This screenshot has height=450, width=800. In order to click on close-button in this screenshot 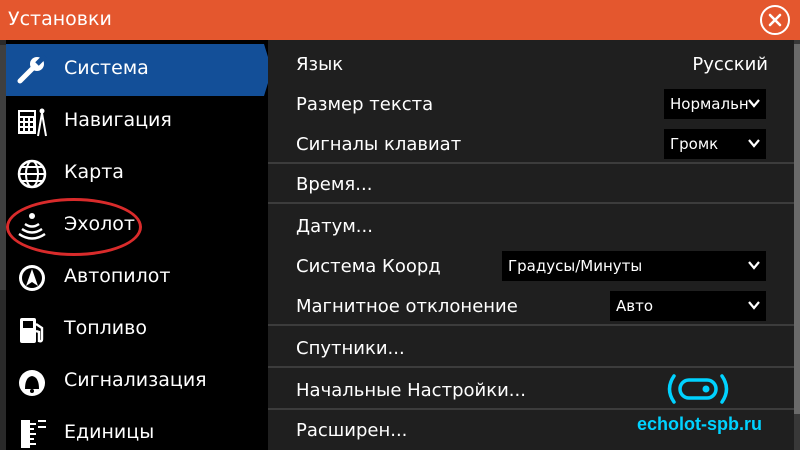, I will do `click(775, 20)`.